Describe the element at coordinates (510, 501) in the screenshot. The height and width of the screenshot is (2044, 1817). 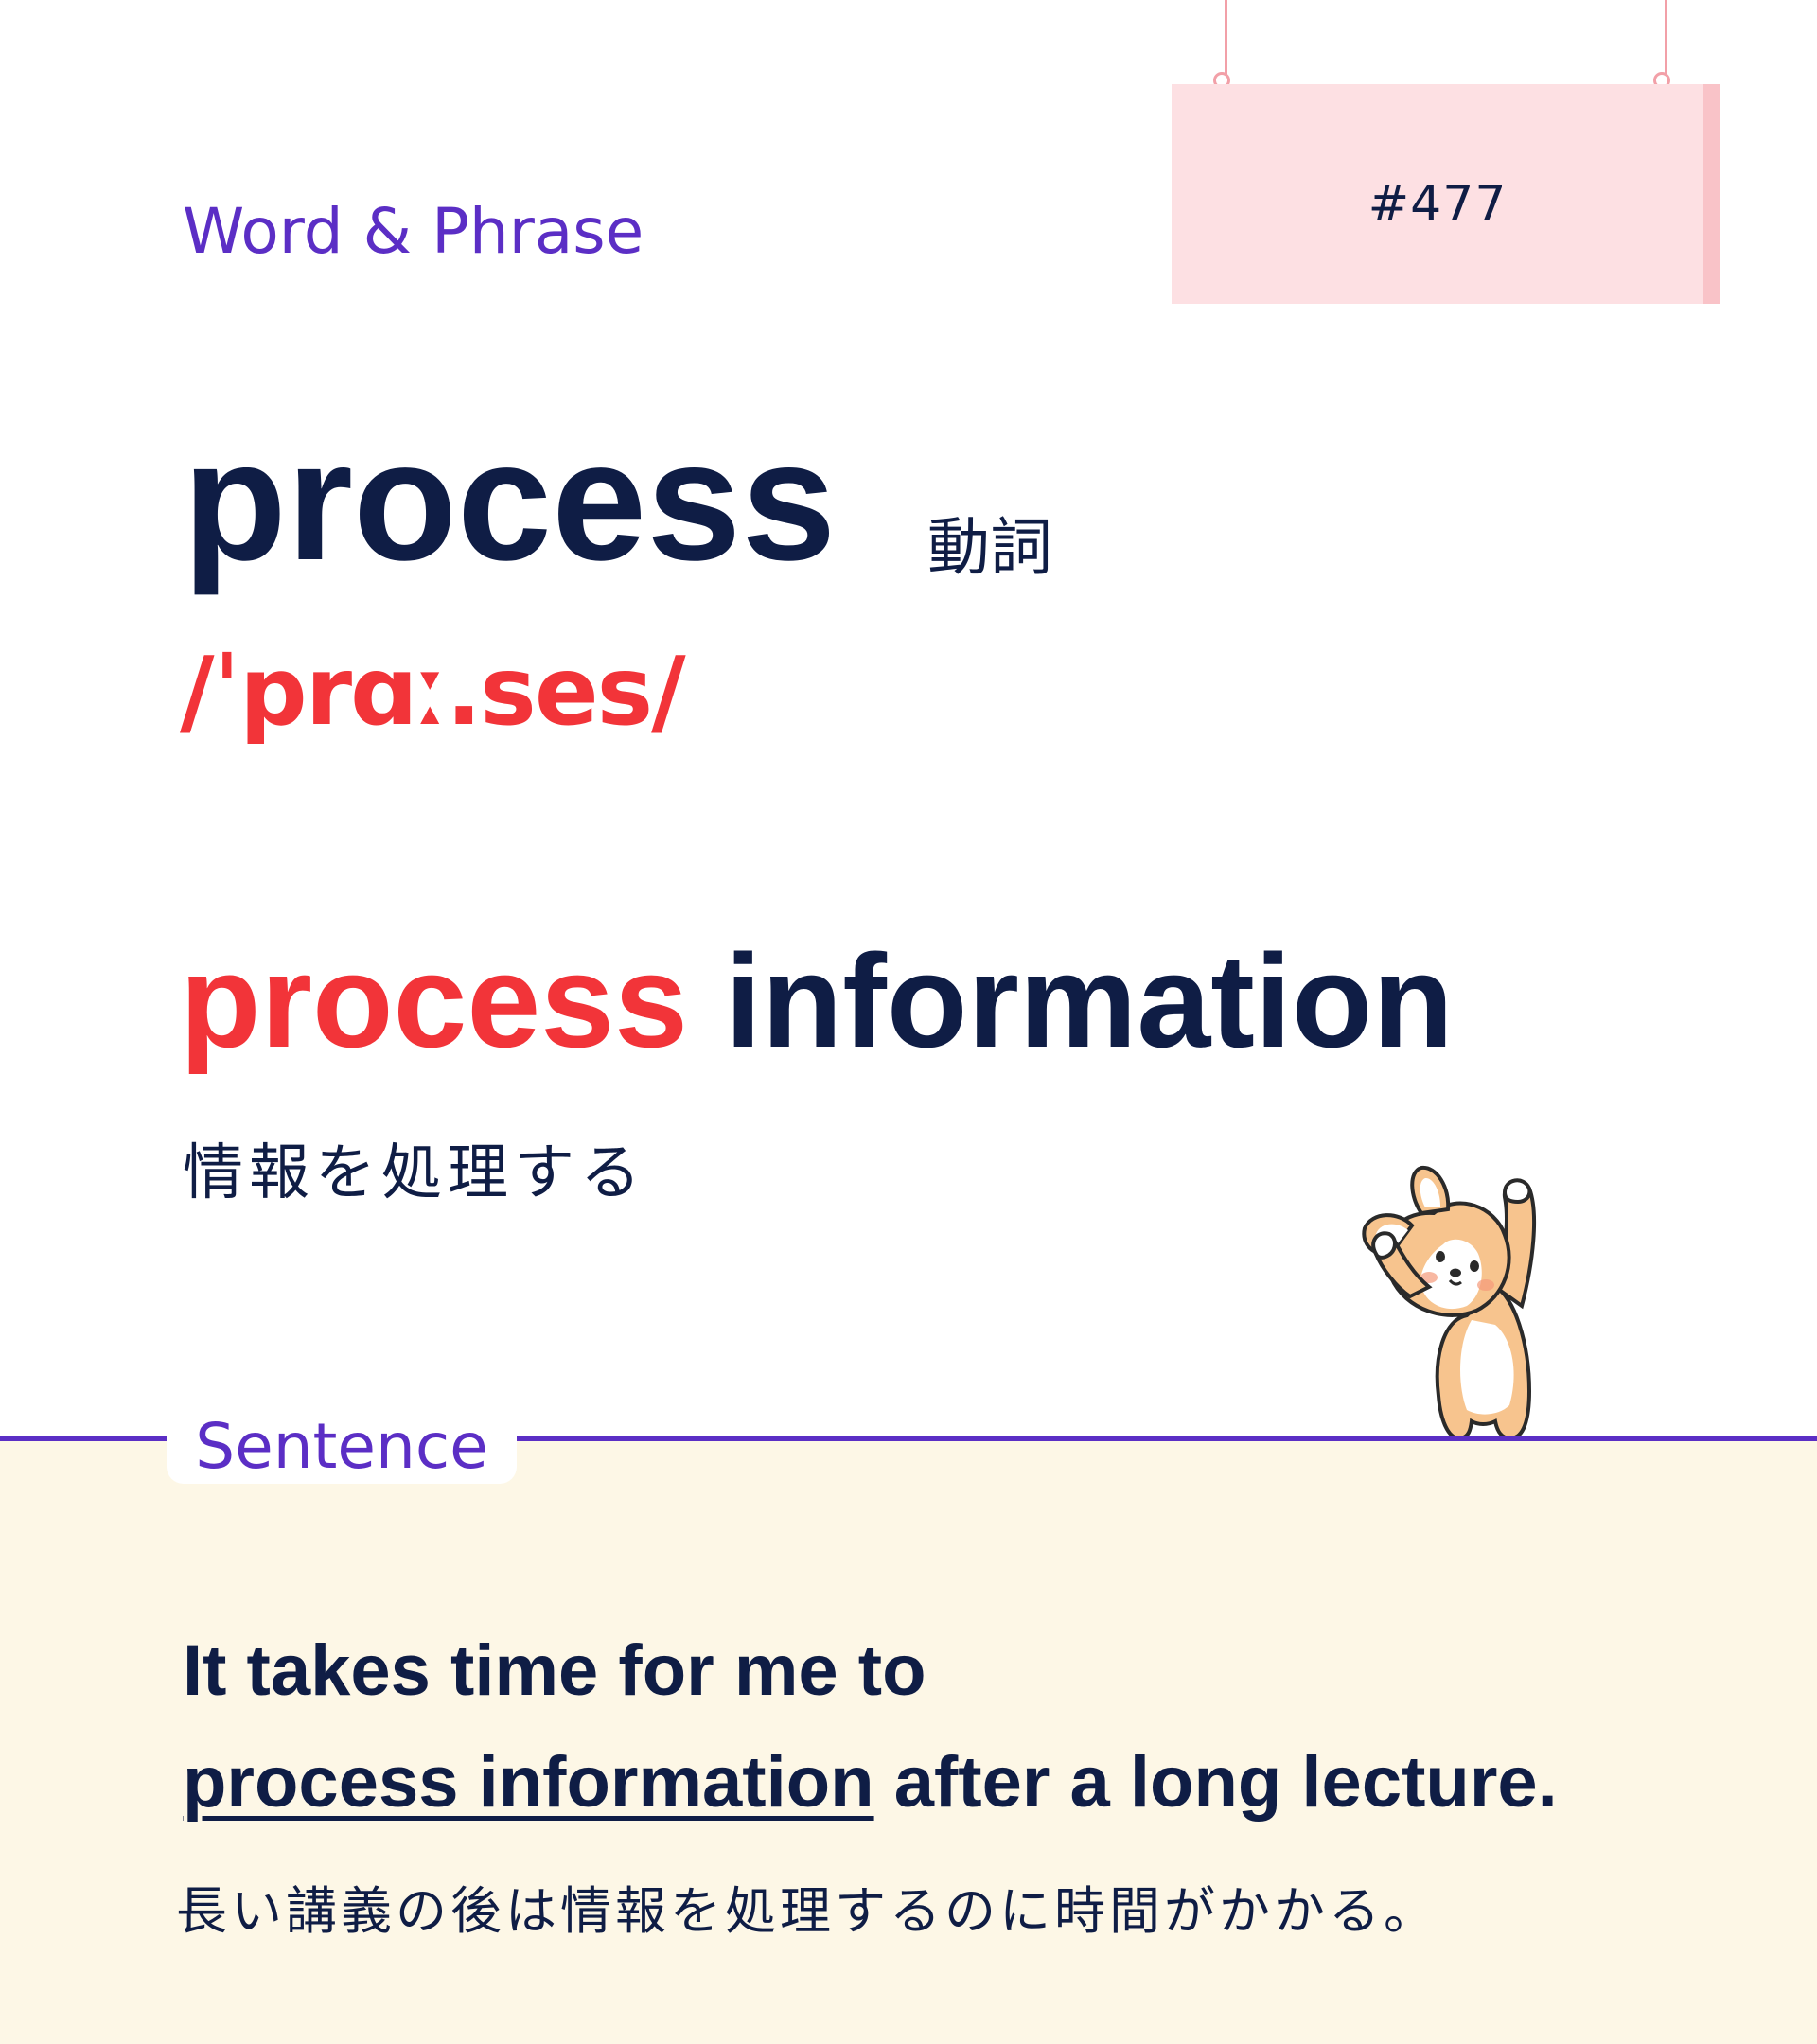
I see `headword: process` at that location.